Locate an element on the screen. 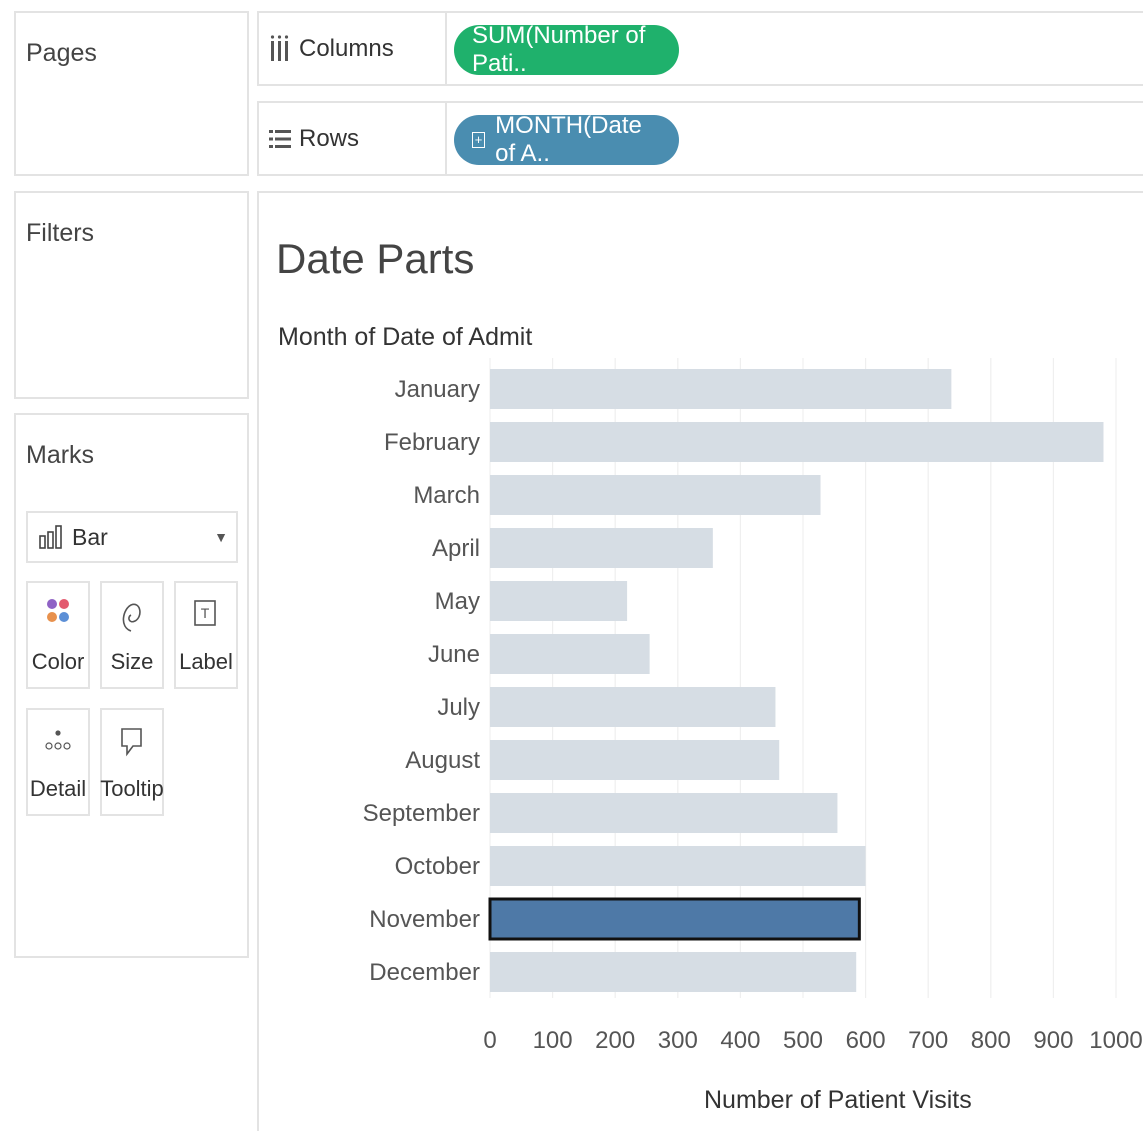 The width and height of the screenshot is (1143, 1133). category-label-november: November is located at coordinates (424, 919).